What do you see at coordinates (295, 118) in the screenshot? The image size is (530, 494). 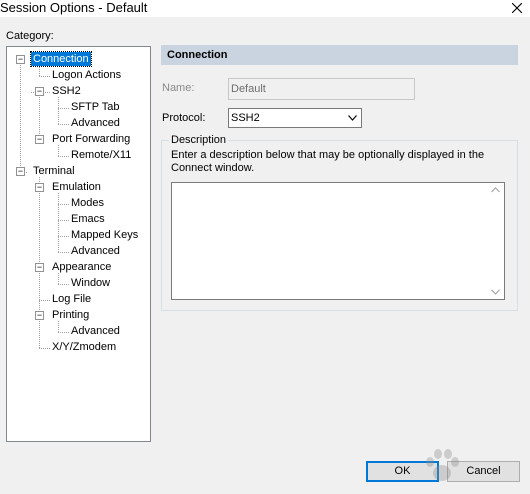 I see `protocol-select: SSH2` at bounding box center [295, 118].